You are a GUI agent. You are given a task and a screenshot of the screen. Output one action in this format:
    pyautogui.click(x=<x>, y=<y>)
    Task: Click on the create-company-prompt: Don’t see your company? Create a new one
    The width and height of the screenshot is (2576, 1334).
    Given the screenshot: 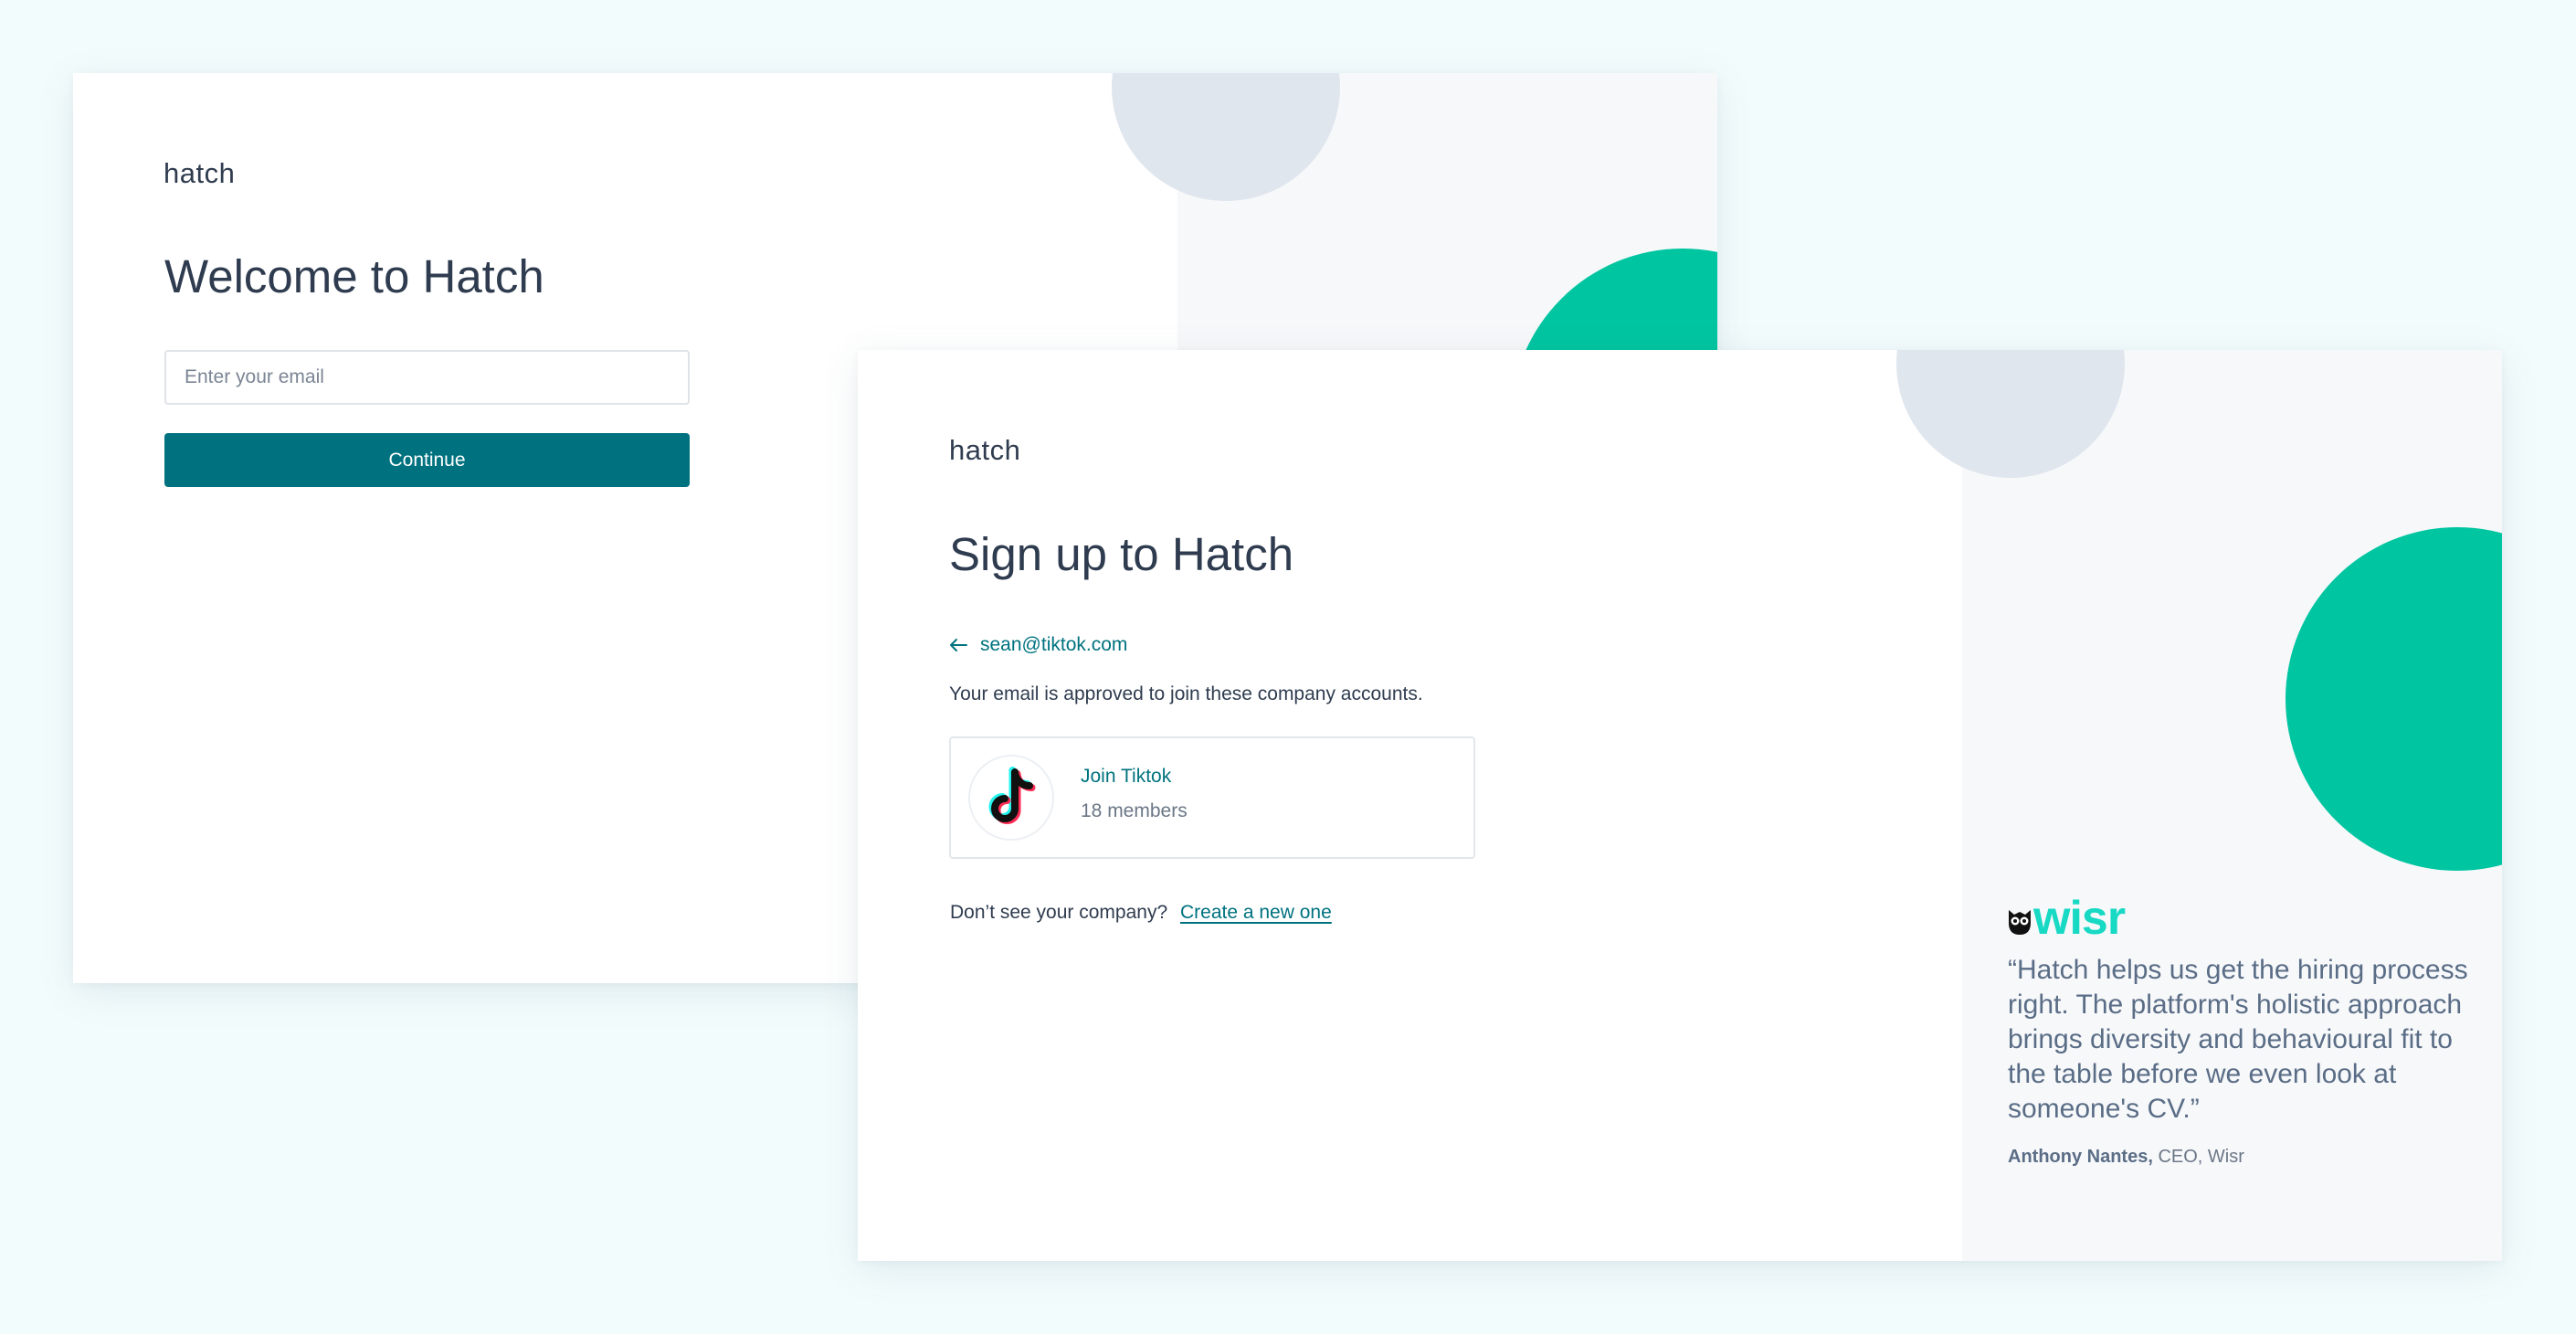 What is the action you would take?
    pyautogui.click(x=1141, y=913)
    